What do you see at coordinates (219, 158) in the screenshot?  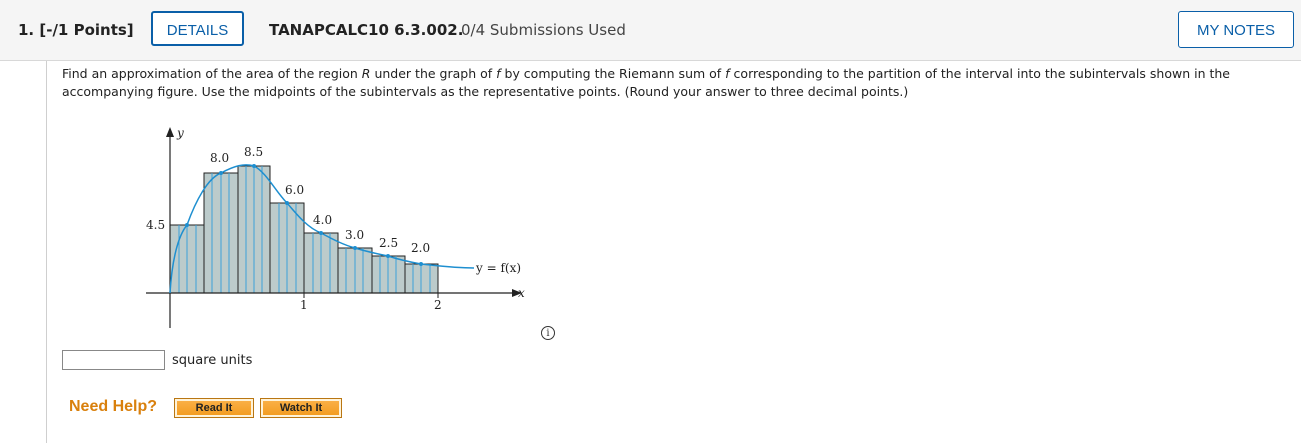 I see `value-label: 8.0` at bounding box center [219, 158].